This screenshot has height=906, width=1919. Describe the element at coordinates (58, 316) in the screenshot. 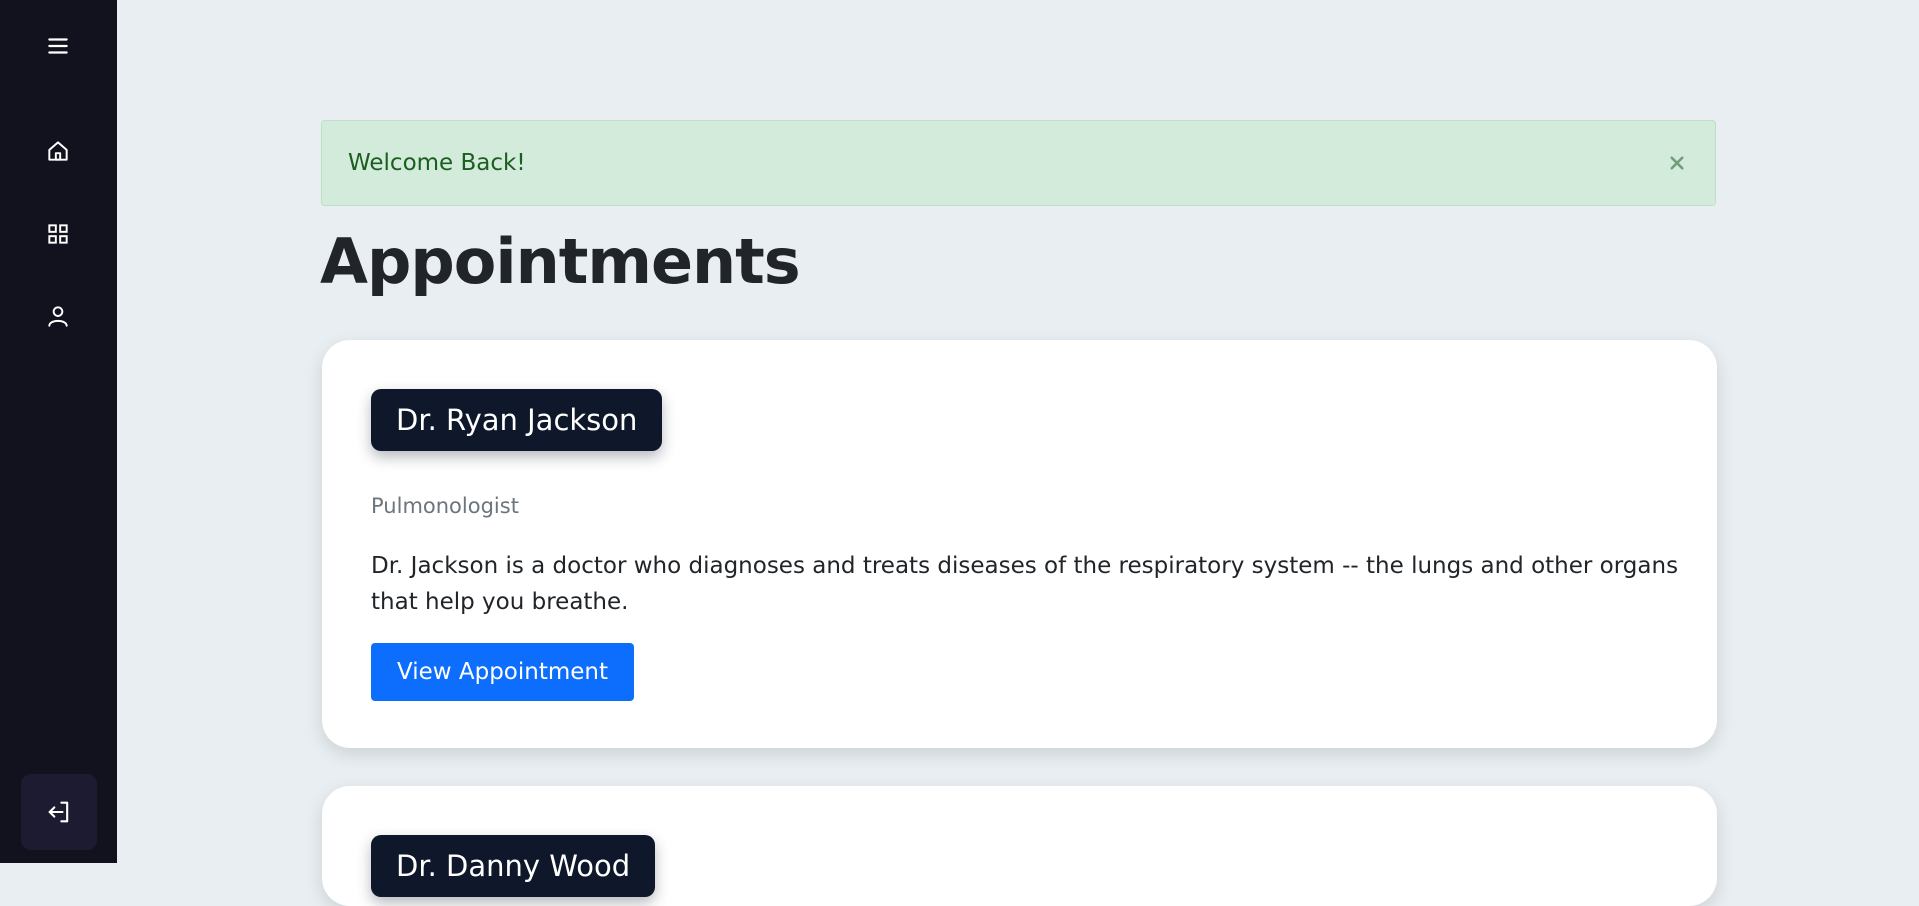

I see `user-icon` at that location.